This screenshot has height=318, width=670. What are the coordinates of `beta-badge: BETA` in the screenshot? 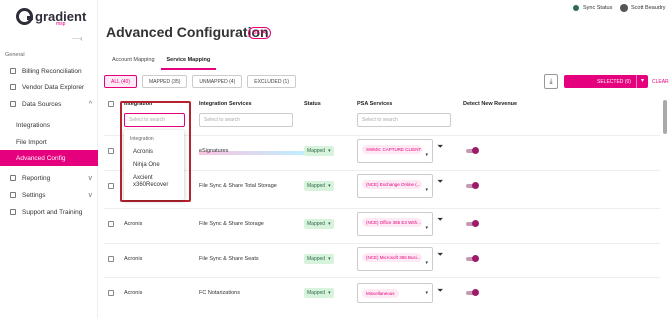 It's located at (259, 33).